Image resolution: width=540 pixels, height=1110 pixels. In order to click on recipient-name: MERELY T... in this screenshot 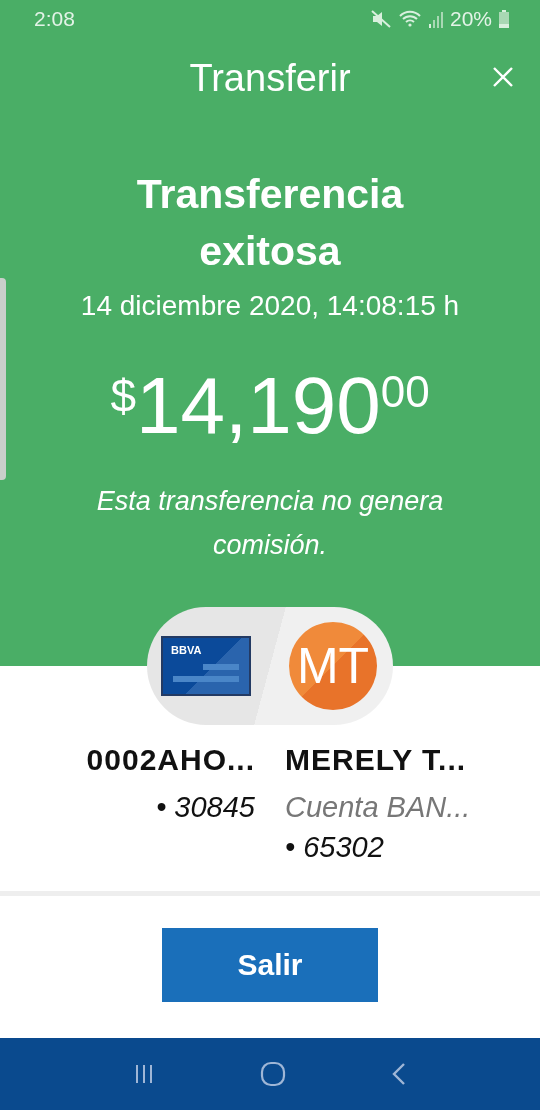, I will do `click(376, 760)`.